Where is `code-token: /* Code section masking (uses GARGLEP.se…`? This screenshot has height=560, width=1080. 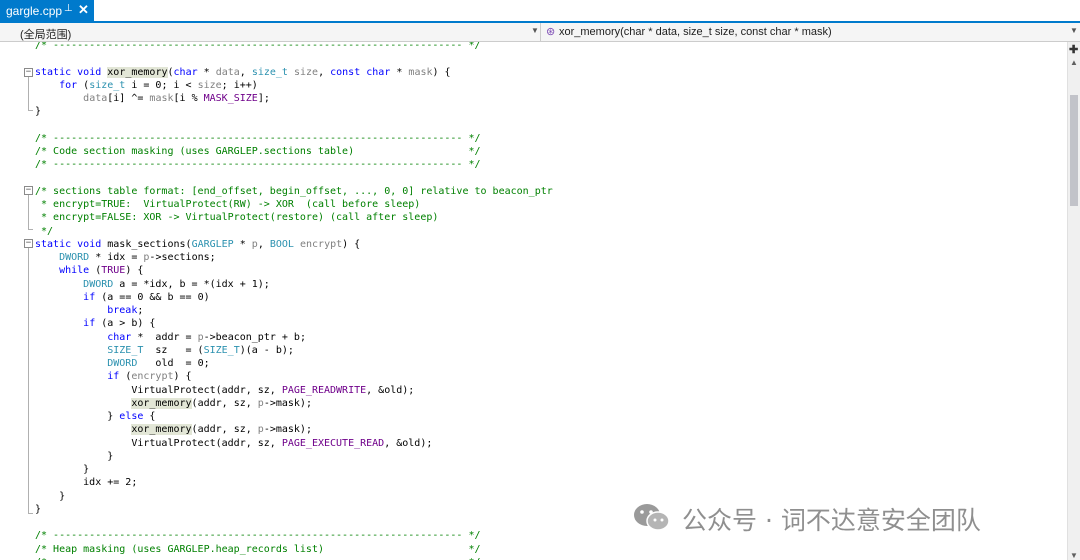 code-token: /* Code section masking (uses GARGLEP.se… is located at coordinates (258, 151).